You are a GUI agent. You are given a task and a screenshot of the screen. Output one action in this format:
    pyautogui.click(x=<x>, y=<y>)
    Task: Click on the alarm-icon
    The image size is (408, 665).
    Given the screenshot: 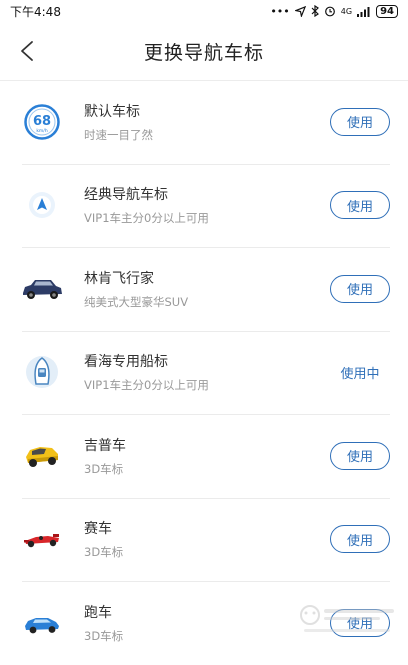 What is the action you would take?
    pyautogui.click(x=329, y=11)
    